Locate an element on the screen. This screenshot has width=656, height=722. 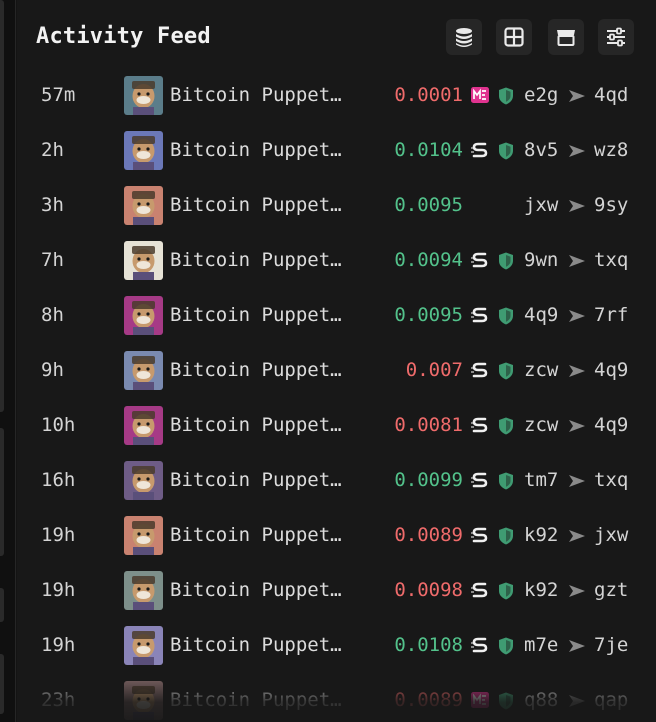
seller-address: e2g is located at coordinates (541, 95).